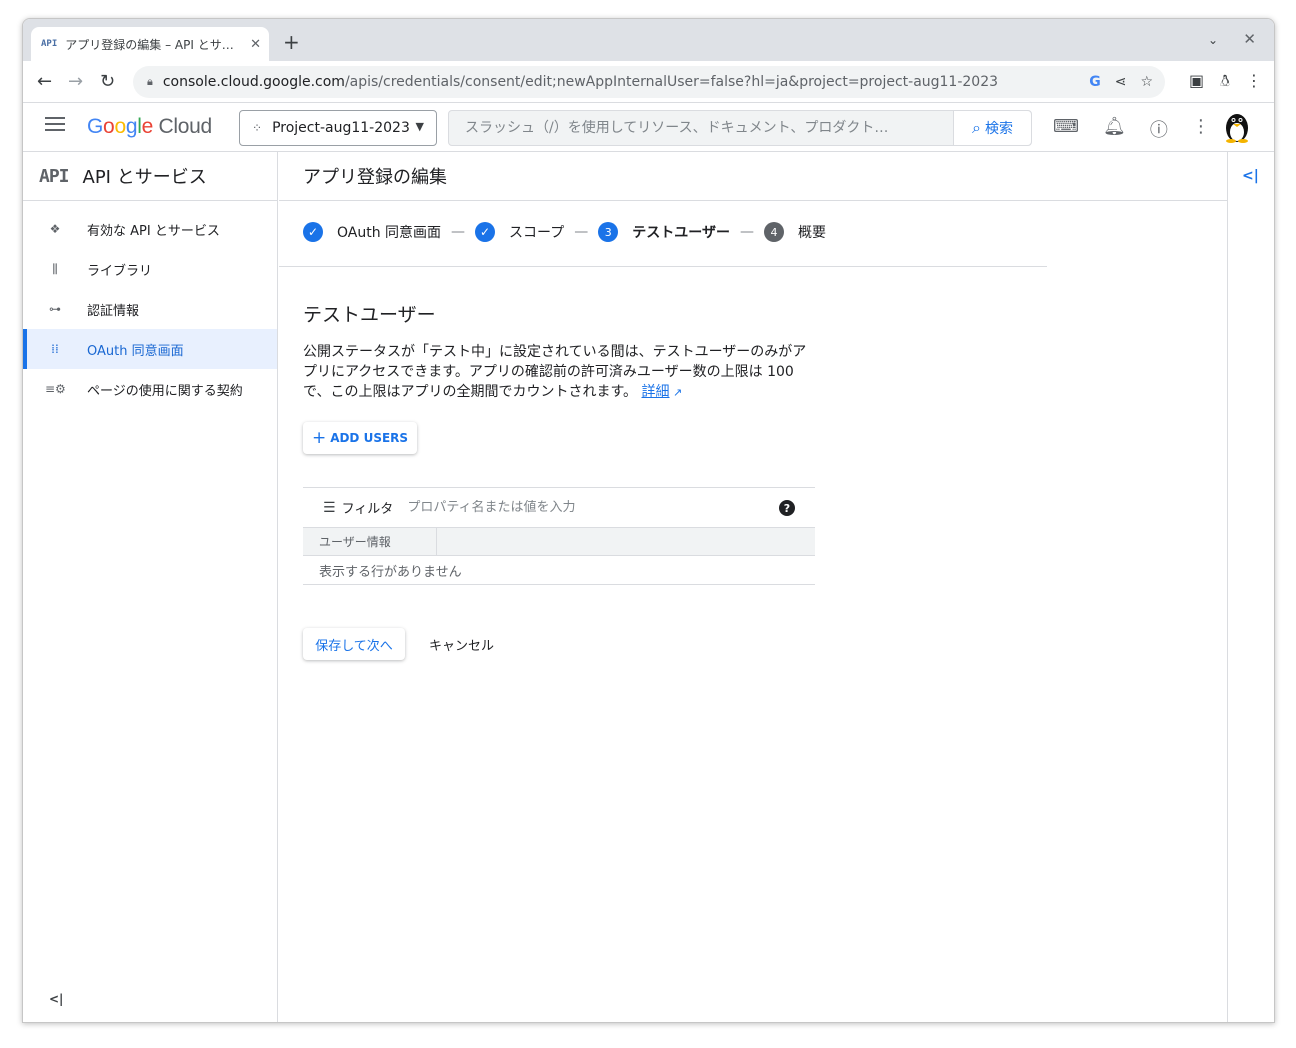 The image size is (1296, 1048). What do you see at coordinates (55, 389) in the screenshot?
I see `settings-list-icon: ≡⚙` at bounding box center [55, 389].